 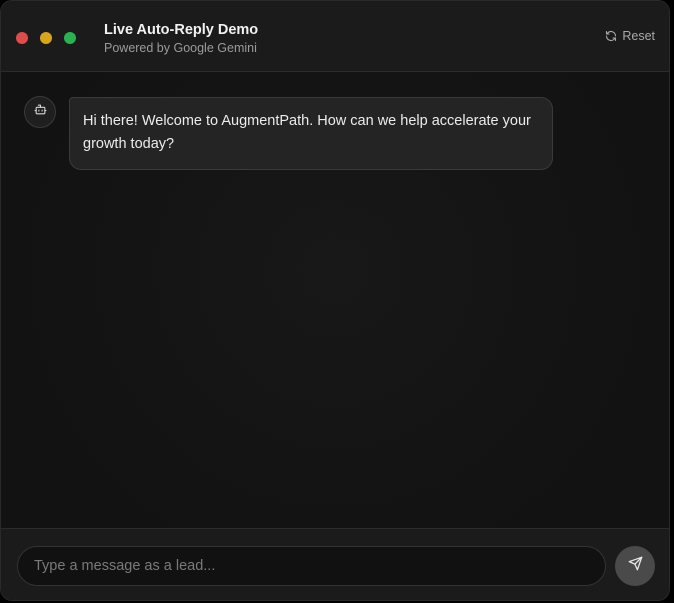 I want to click on refresh-icon, so click(x=611, y=36).